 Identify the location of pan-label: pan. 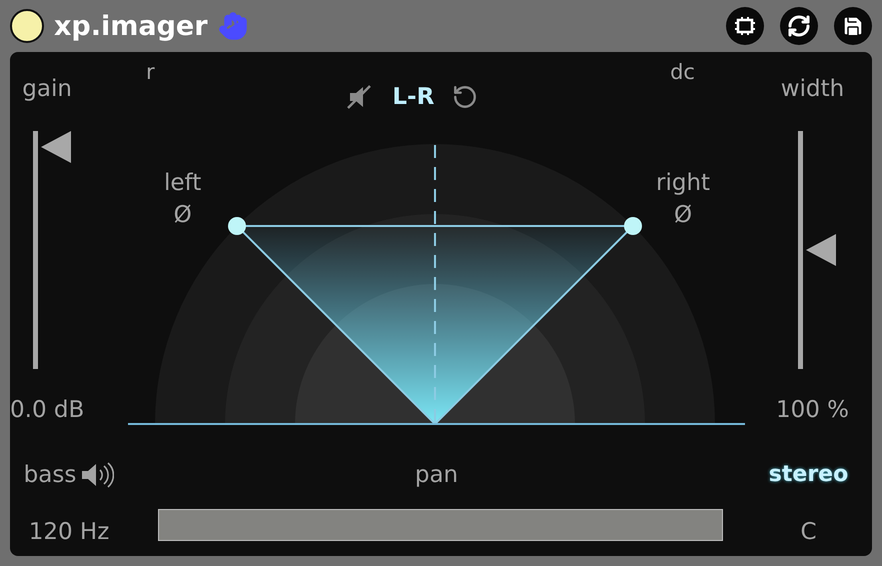
(436, 475).